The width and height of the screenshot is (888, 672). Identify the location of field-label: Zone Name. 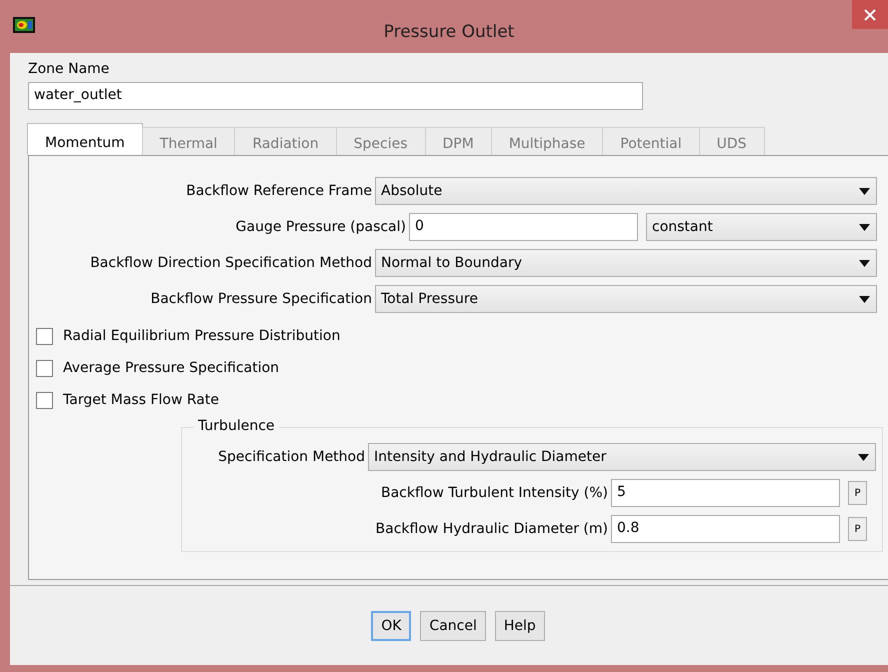
(69, 69).